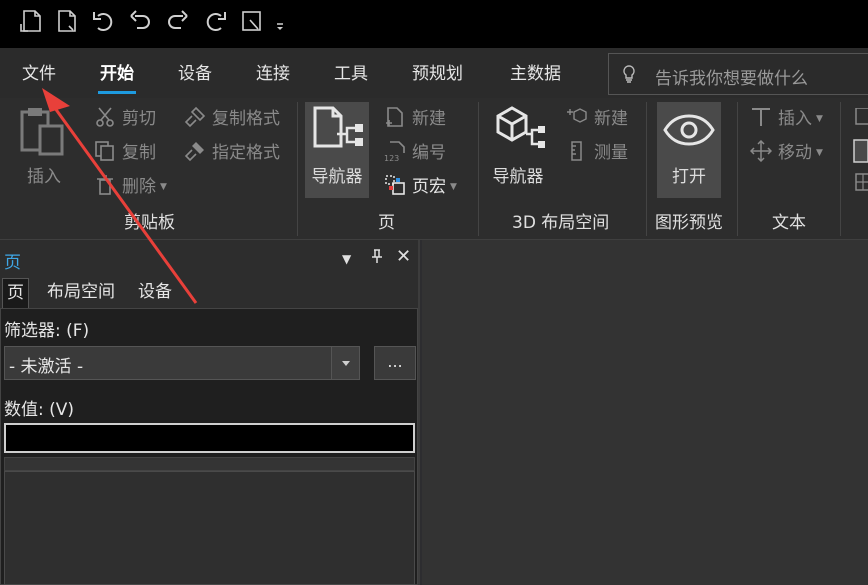 This screenshot has width=868, height=585. Describe the element at coordinates (429, 153) in the screenshot. I see `page-number-label: 编号` at that location.